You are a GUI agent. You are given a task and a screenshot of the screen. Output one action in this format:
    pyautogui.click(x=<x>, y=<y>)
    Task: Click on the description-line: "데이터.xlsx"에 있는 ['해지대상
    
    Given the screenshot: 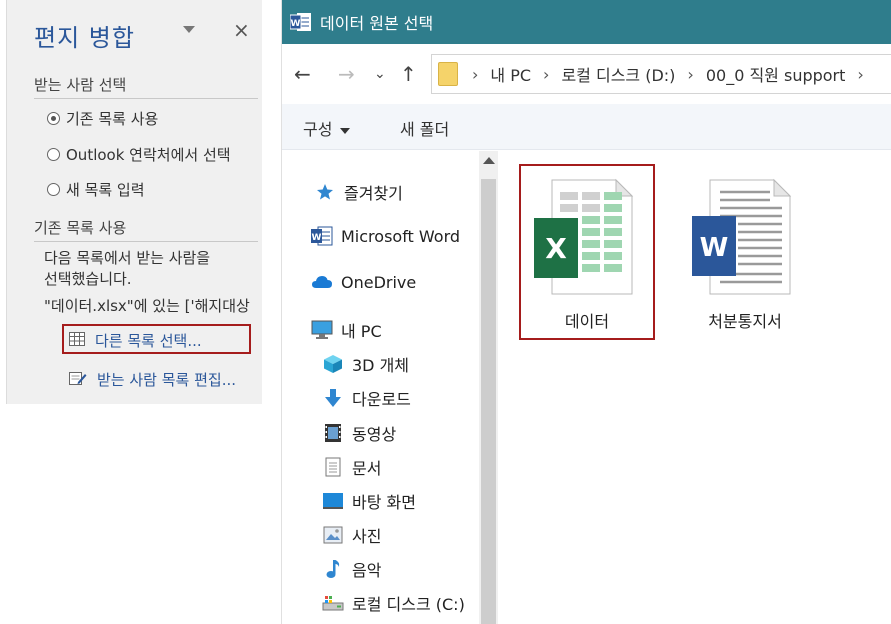 What is the action you would take?
    pyautogui.click(x=147, y=306)
    